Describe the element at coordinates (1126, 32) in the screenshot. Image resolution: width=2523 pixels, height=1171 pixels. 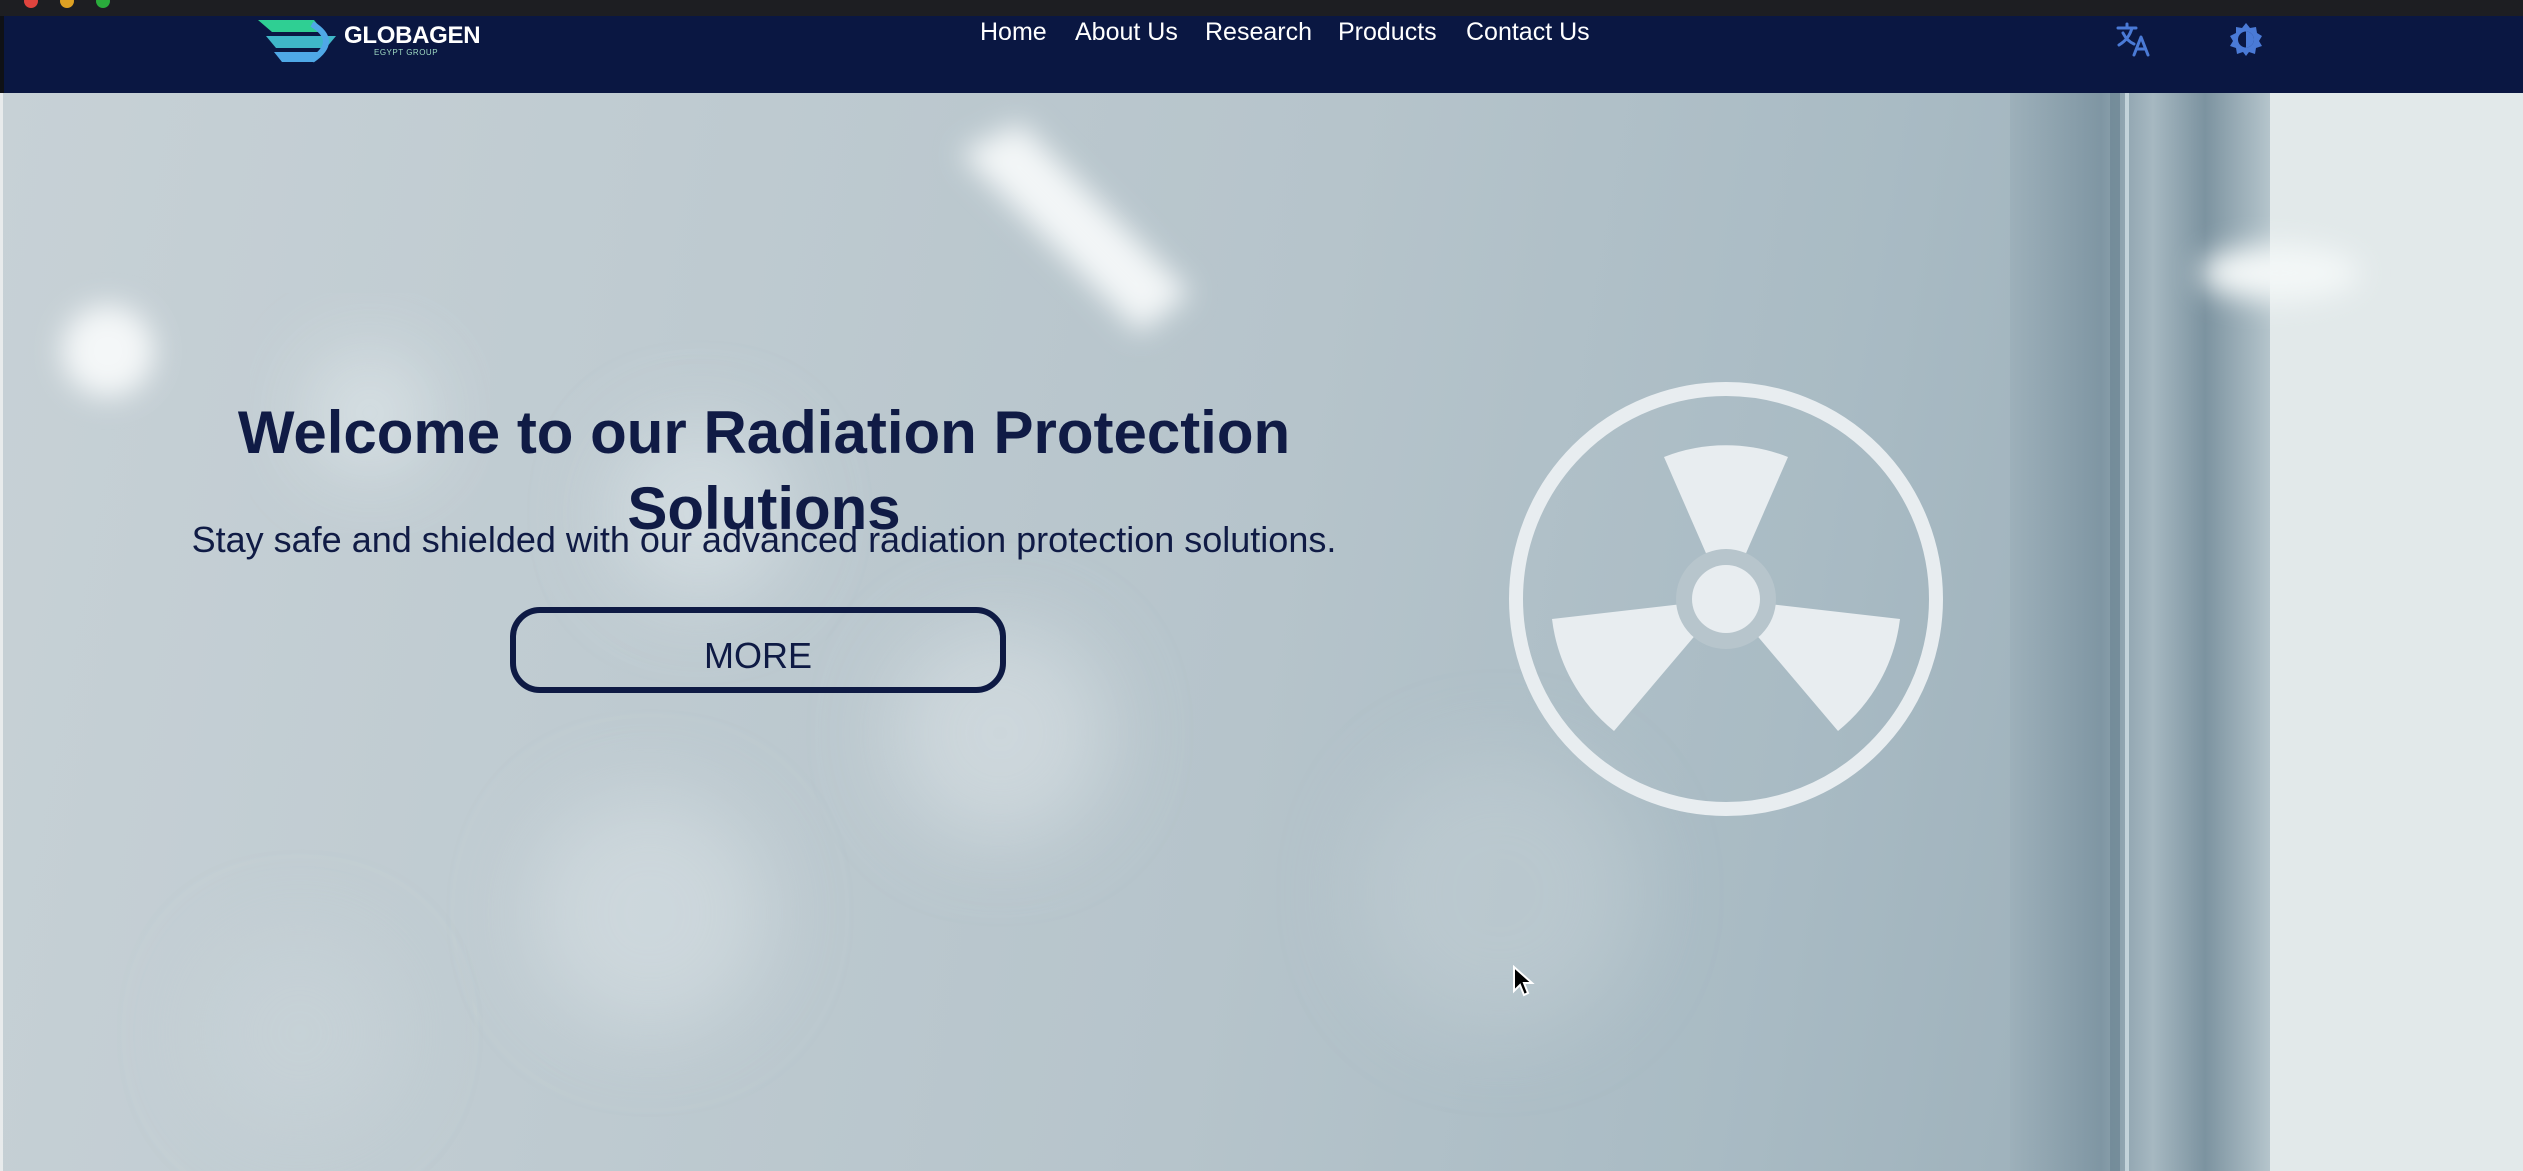
I see `nav-link-about-us: About Us` at that location.